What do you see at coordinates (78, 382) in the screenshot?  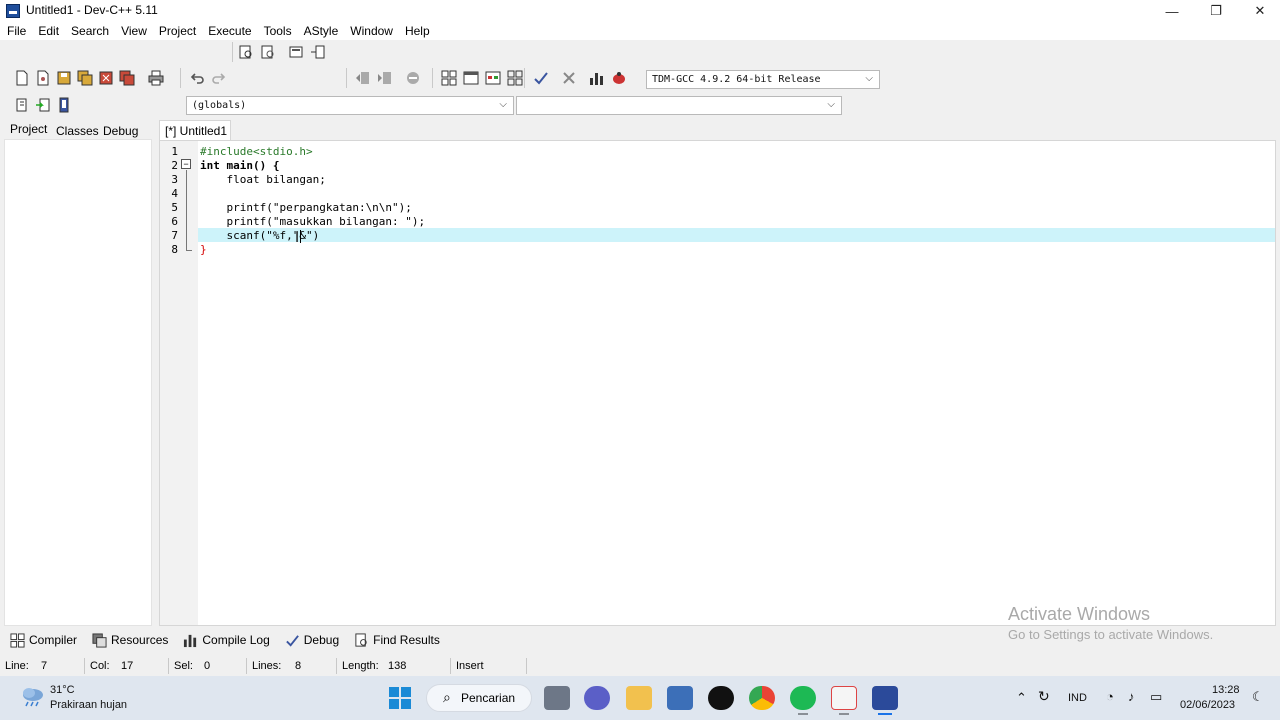 I see `project-tree-panel` at bounding box center [78, 382].